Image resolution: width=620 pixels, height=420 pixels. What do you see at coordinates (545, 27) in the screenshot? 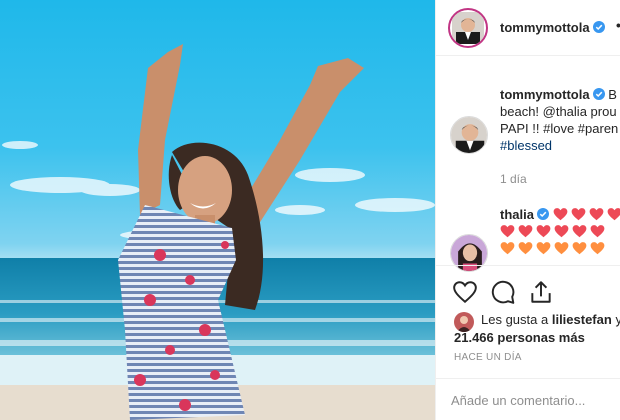
I see `author-username-text: tommymottola` at bounding box center [545, 27].